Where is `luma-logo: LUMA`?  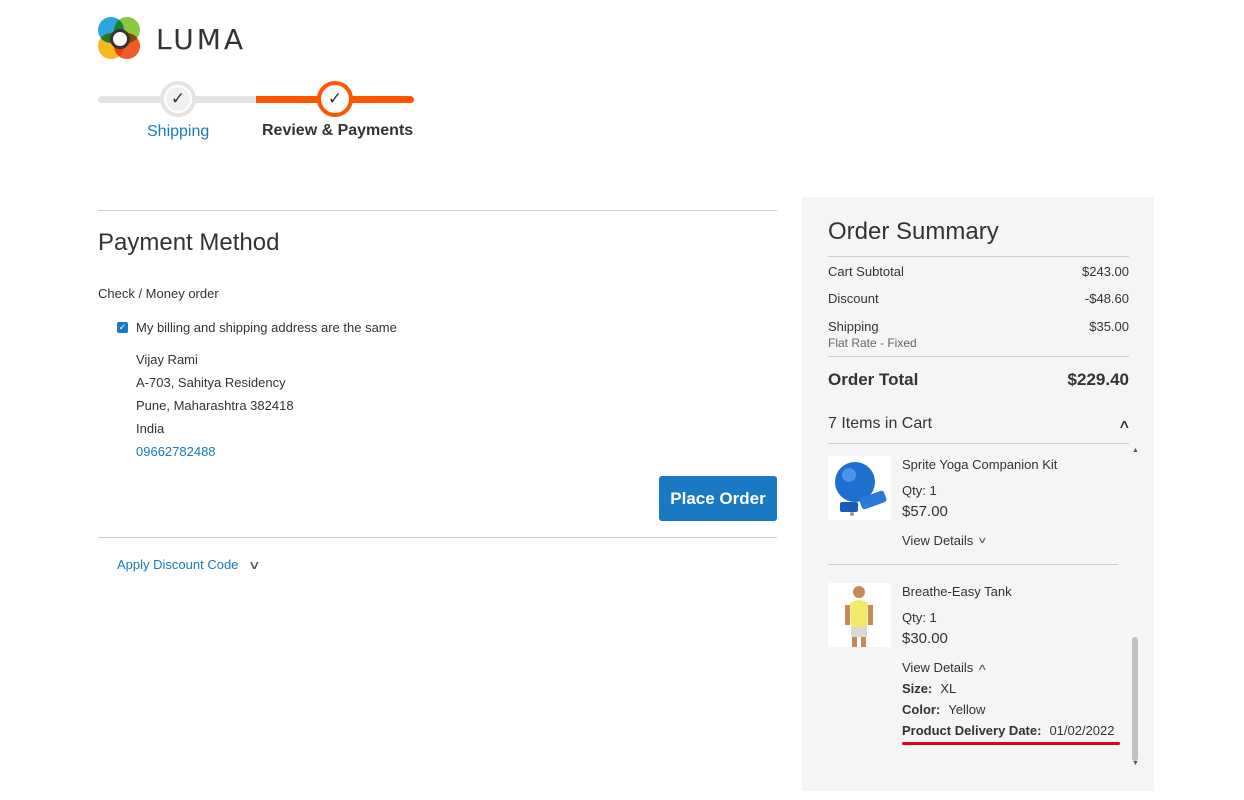
luma-logo: LUMA is located at coordinates (172, 39).